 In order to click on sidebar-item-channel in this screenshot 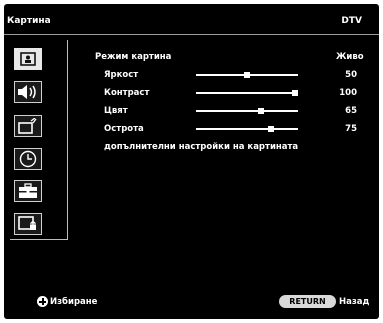, I will do `click(28, 126)`.